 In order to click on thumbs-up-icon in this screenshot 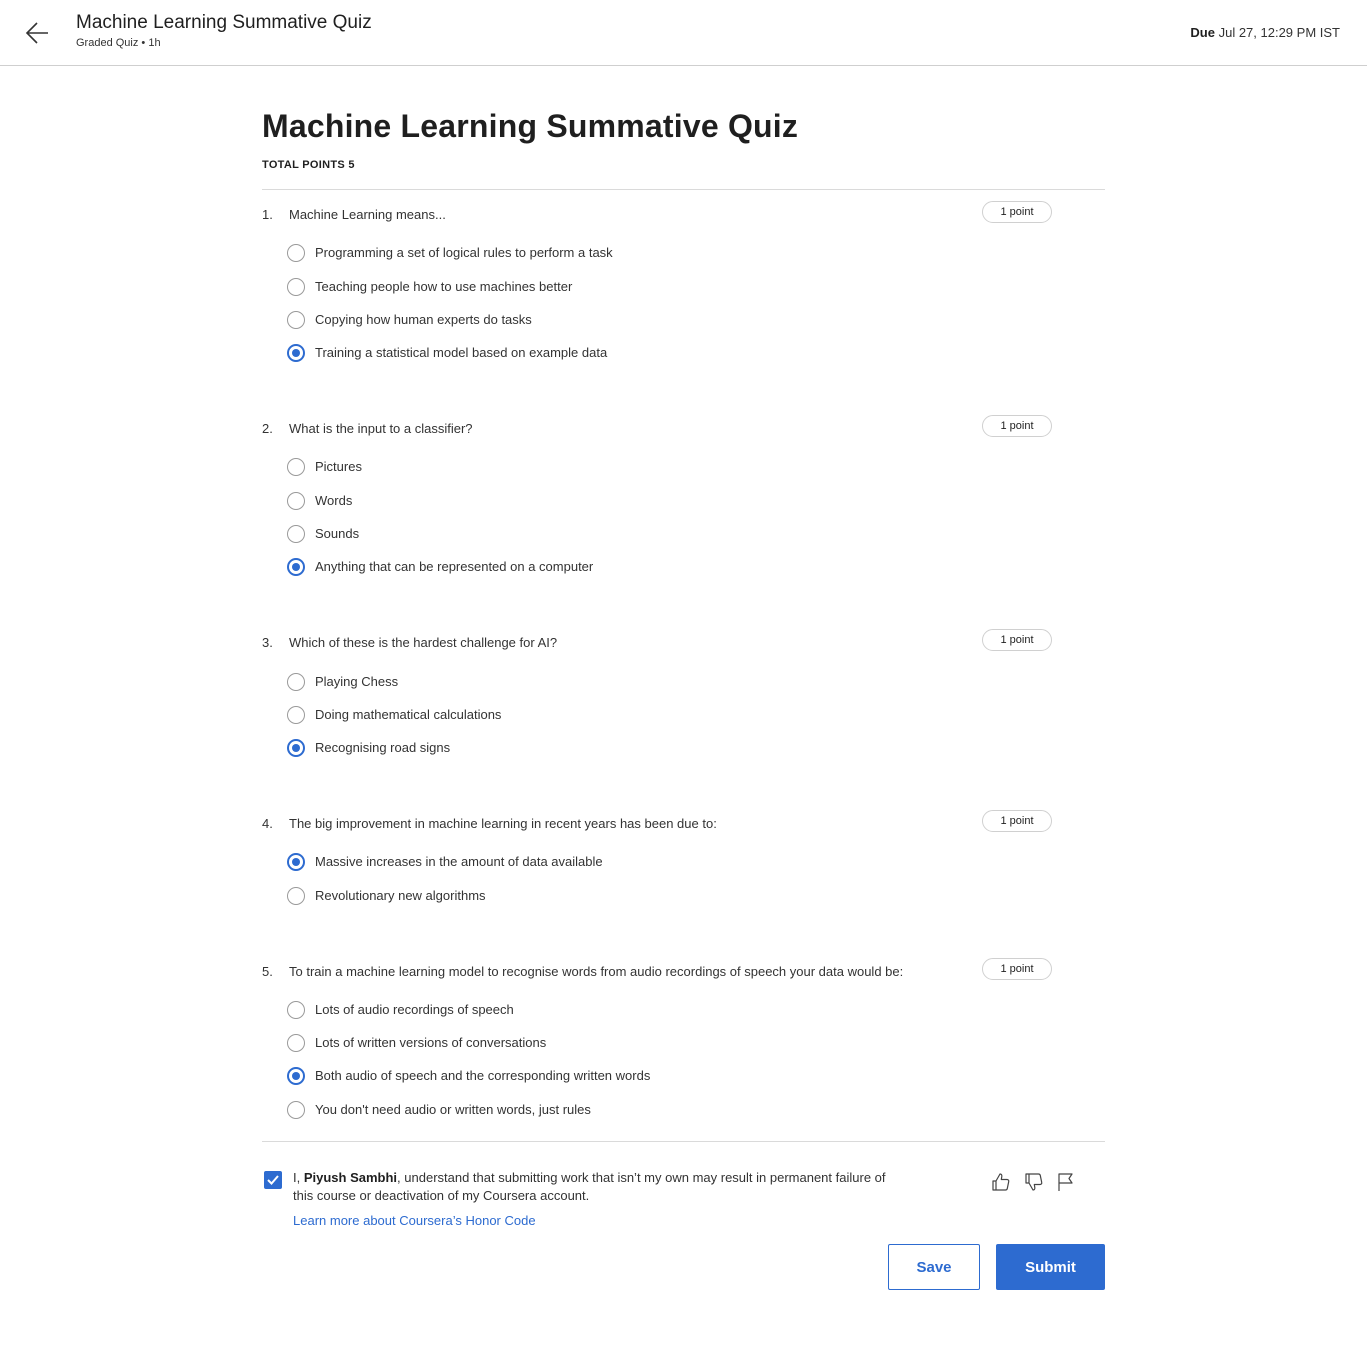, I will do `click(1001, 1182)`.